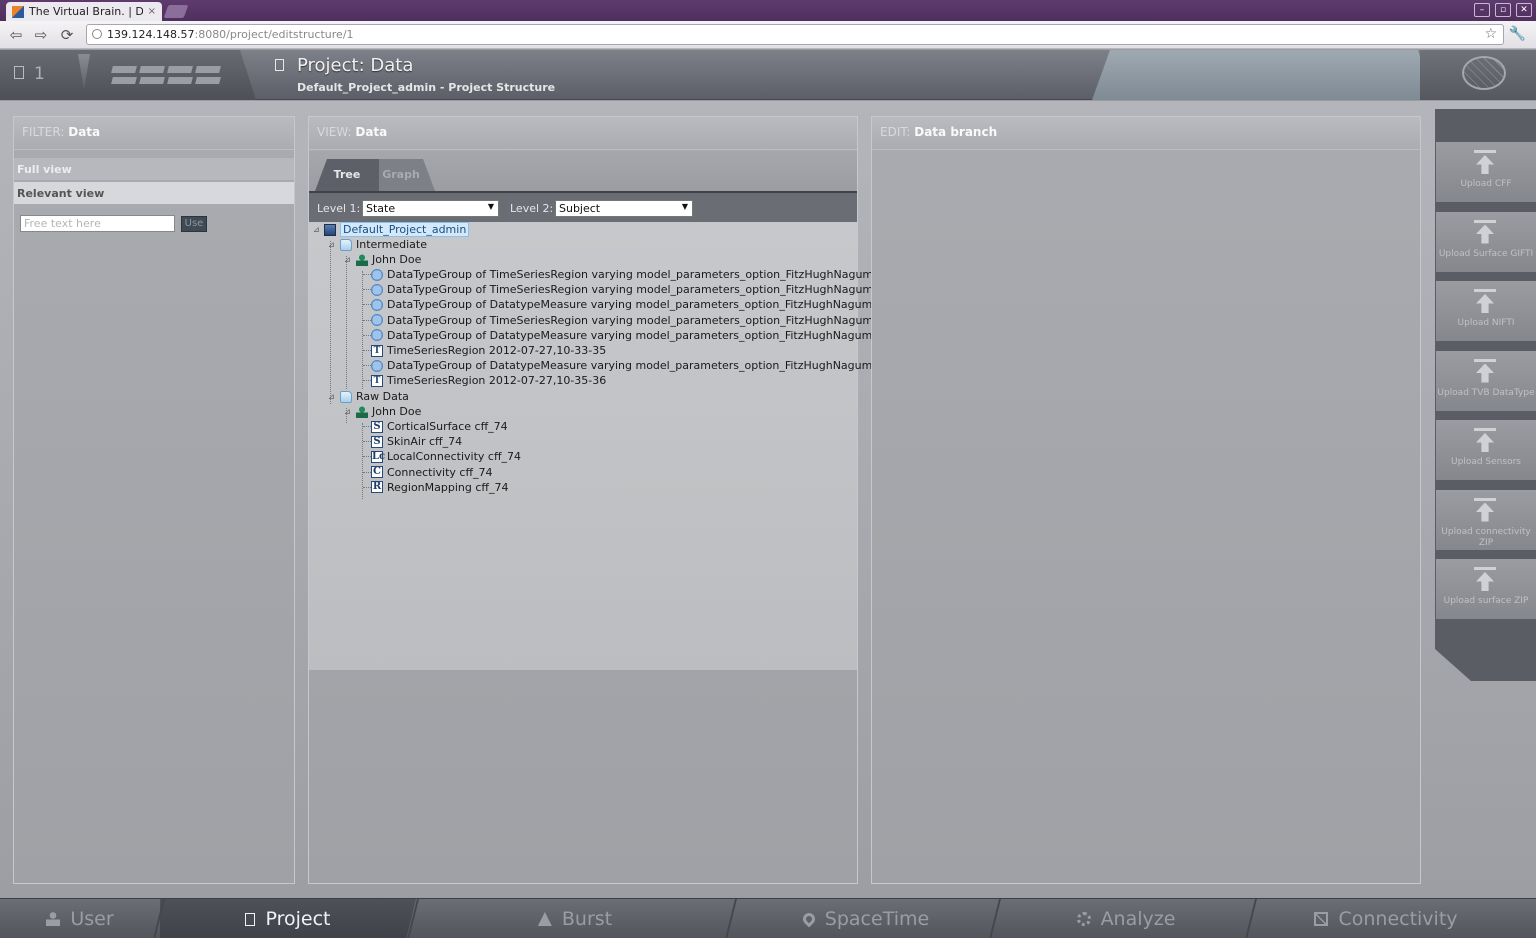 Image resolution: width=1536 pixels, height=938 pixels. I want to click on reload-icon: ⟳, so click(67, 35).